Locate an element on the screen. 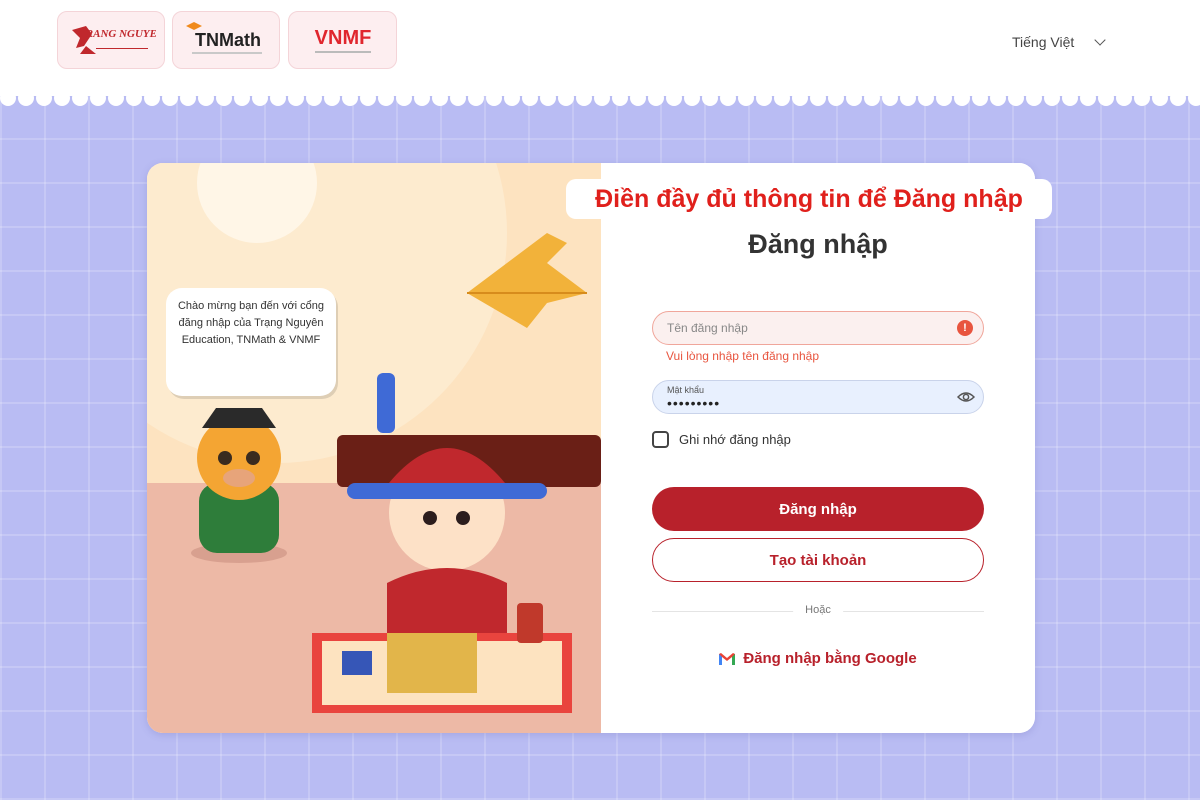 The width and height of the screenshot is (1200, 800). chevron-down-icon is located at coordinates (1100, 40).